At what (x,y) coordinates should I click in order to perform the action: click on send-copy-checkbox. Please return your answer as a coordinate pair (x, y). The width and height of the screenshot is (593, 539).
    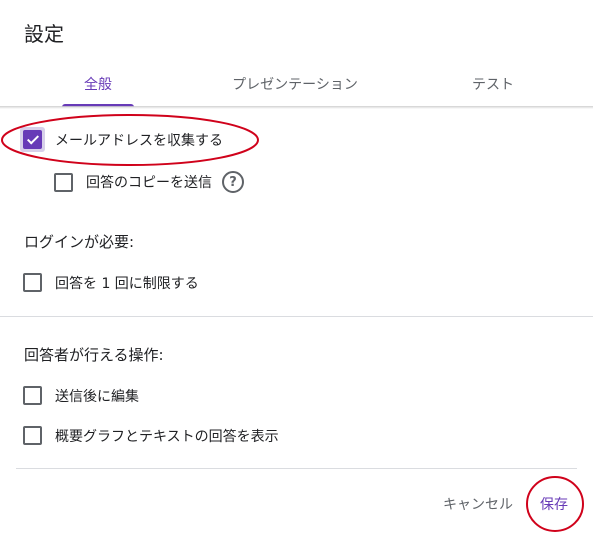
    Looking at the image, I should click on (63, 182).